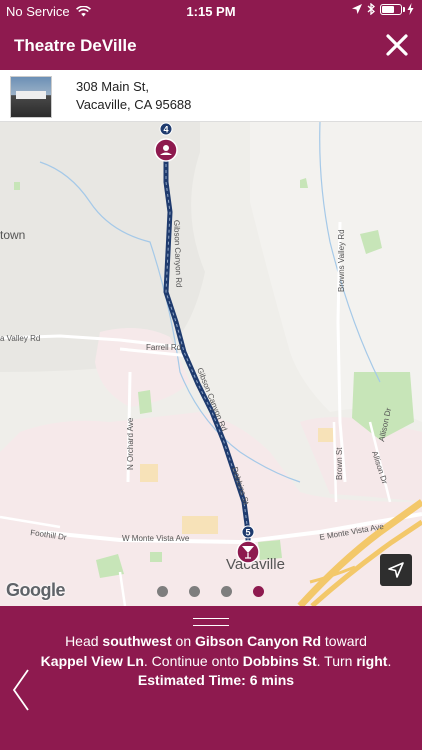 Image resolution: width=422 pixels, height=750 pixels. I want to click on dir-continue: . Continue onto, so click(193, 660).